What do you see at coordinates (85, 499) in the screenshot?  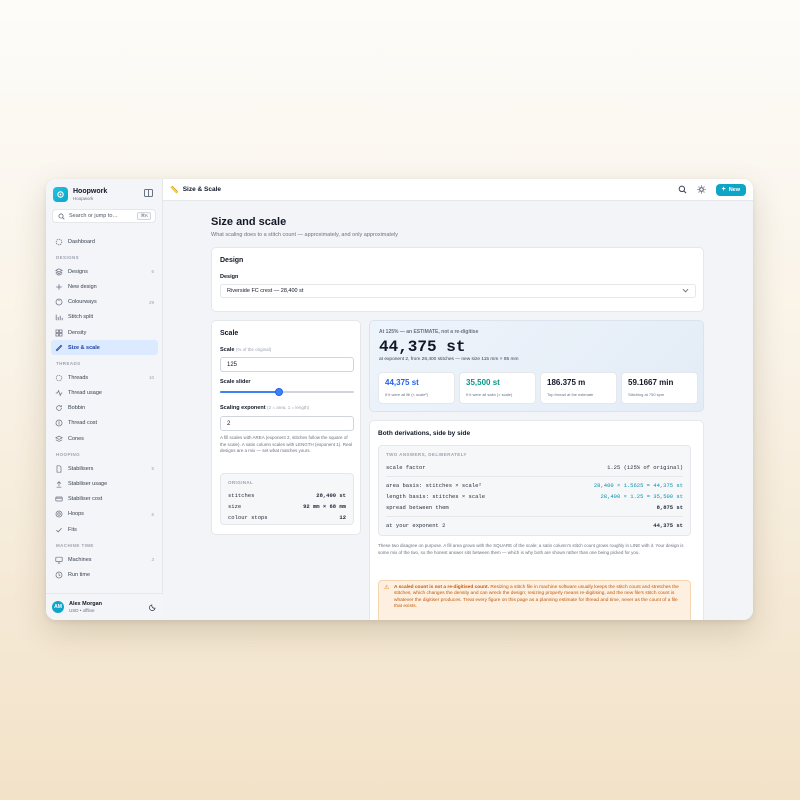 I see `sidebar-item-label: Stabiliser cost` at bounding box center [85, 499].